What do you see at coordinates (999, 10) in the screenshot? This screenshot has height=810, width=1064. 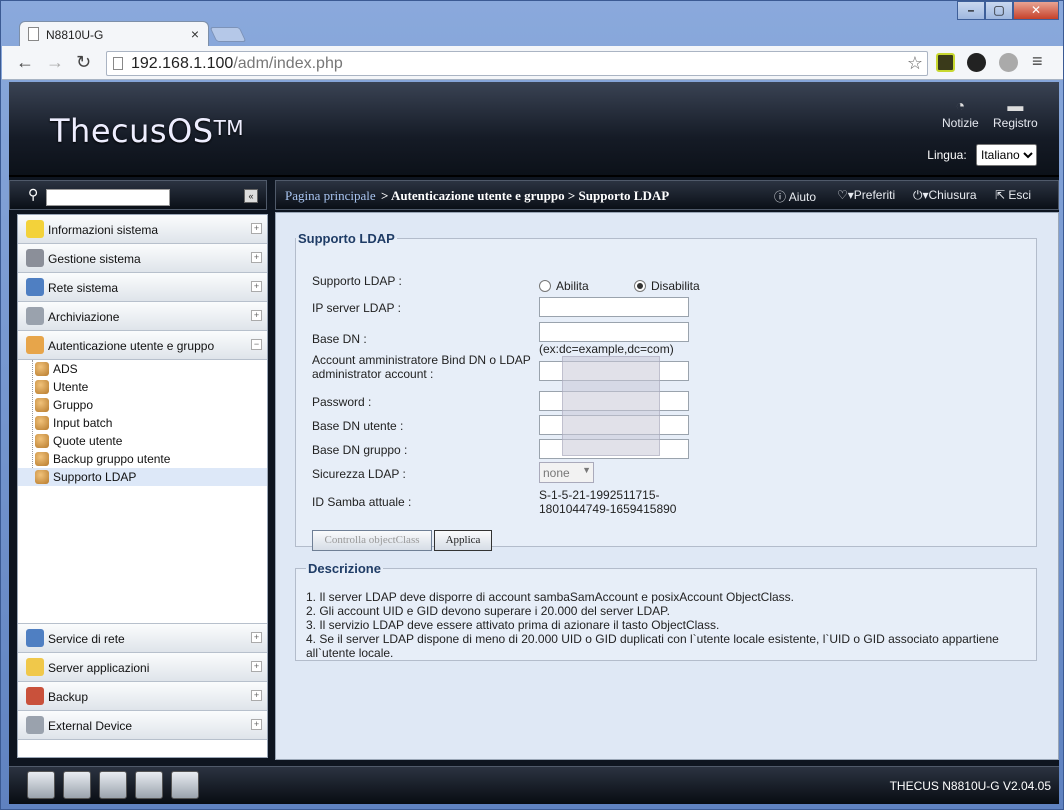 I see `maximize-button: ▢` at bounding box center [999, 10].